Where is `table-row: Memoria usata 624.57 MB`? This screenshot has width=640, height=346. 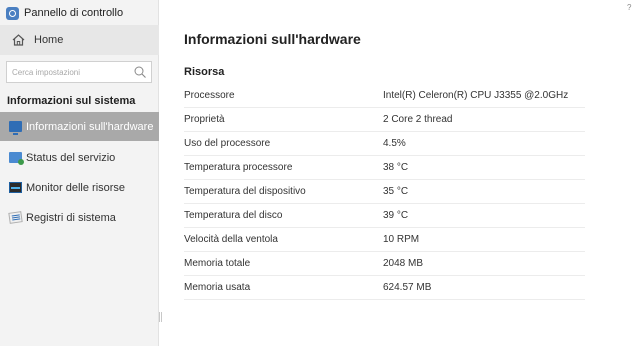
table-row: Memoria usata 624.57 MB is located at coordinates (384, 288).